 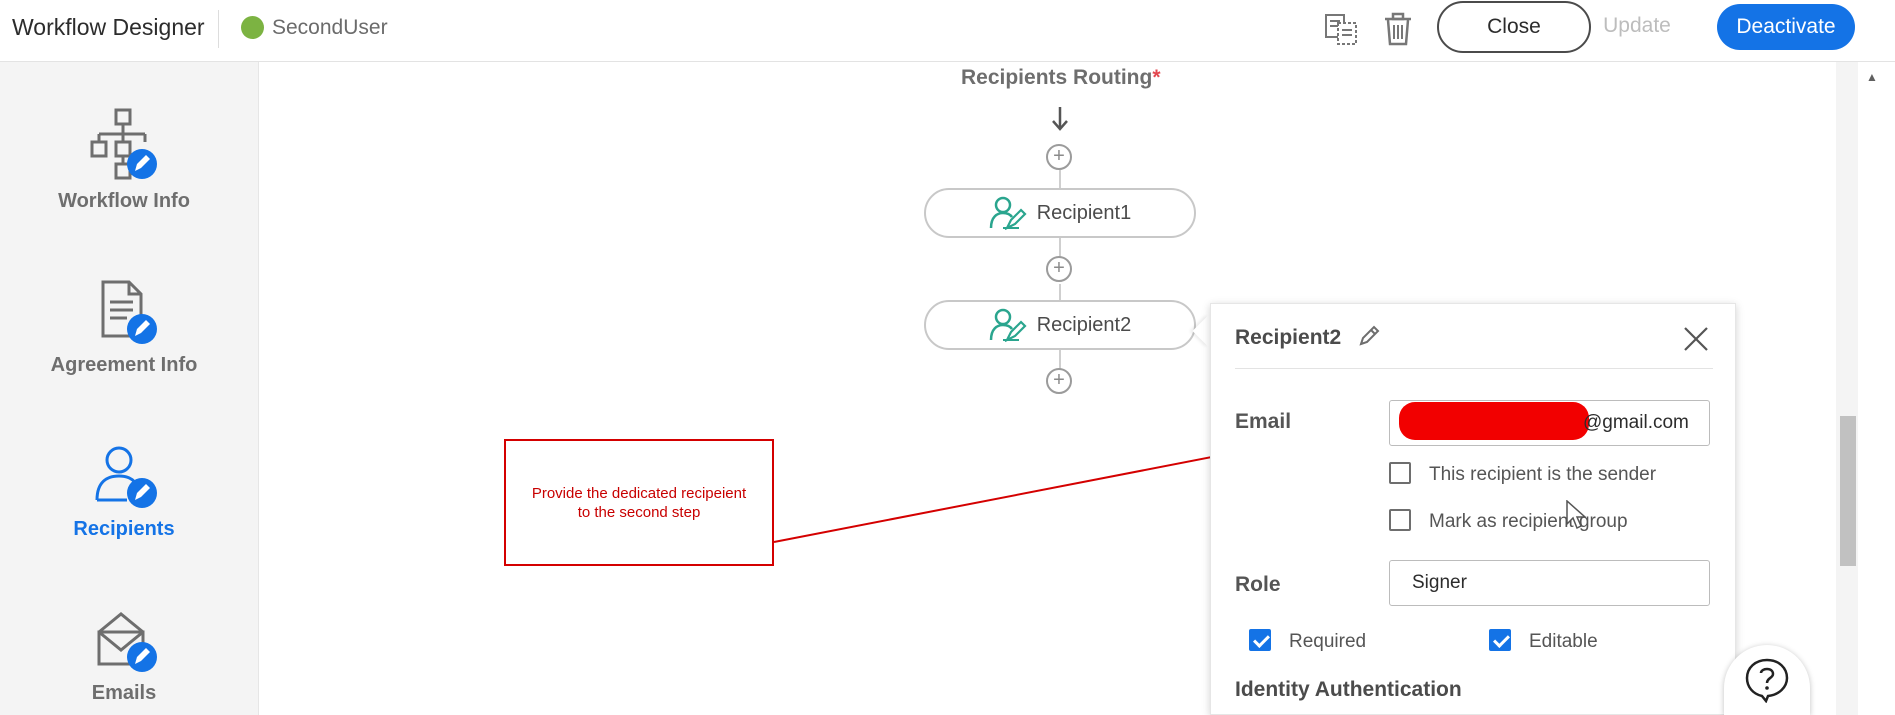 What do you see at coordinates (124, 365) in the screenshot?
I see `sidebar-item-label: Agreement Info` at bounding box center [124, 365].